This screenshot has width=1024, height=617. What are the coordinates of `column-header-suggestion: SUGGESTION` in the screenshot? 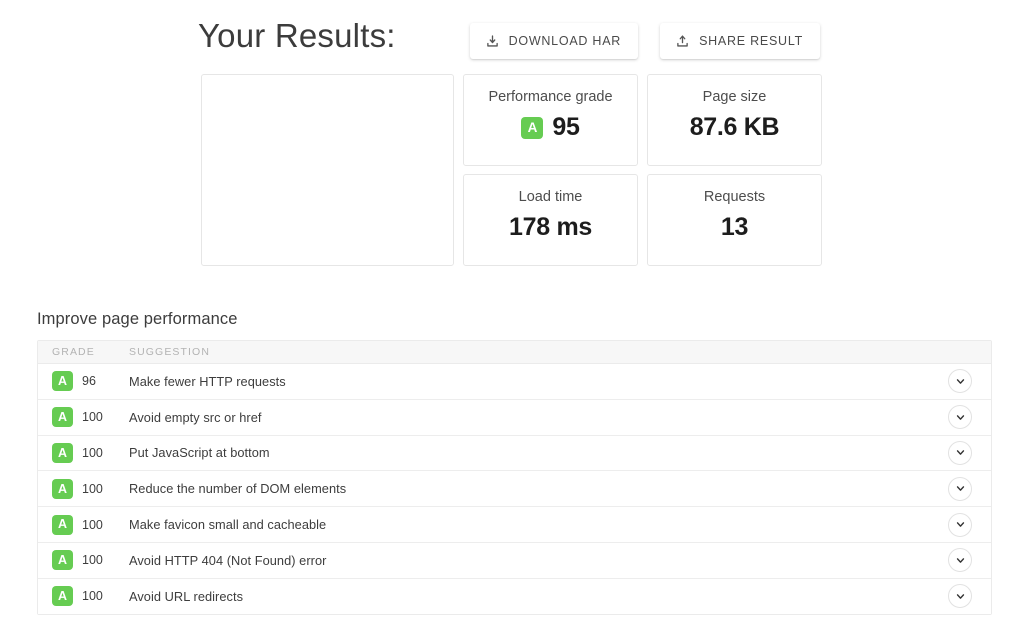 It's located at (170, 352).